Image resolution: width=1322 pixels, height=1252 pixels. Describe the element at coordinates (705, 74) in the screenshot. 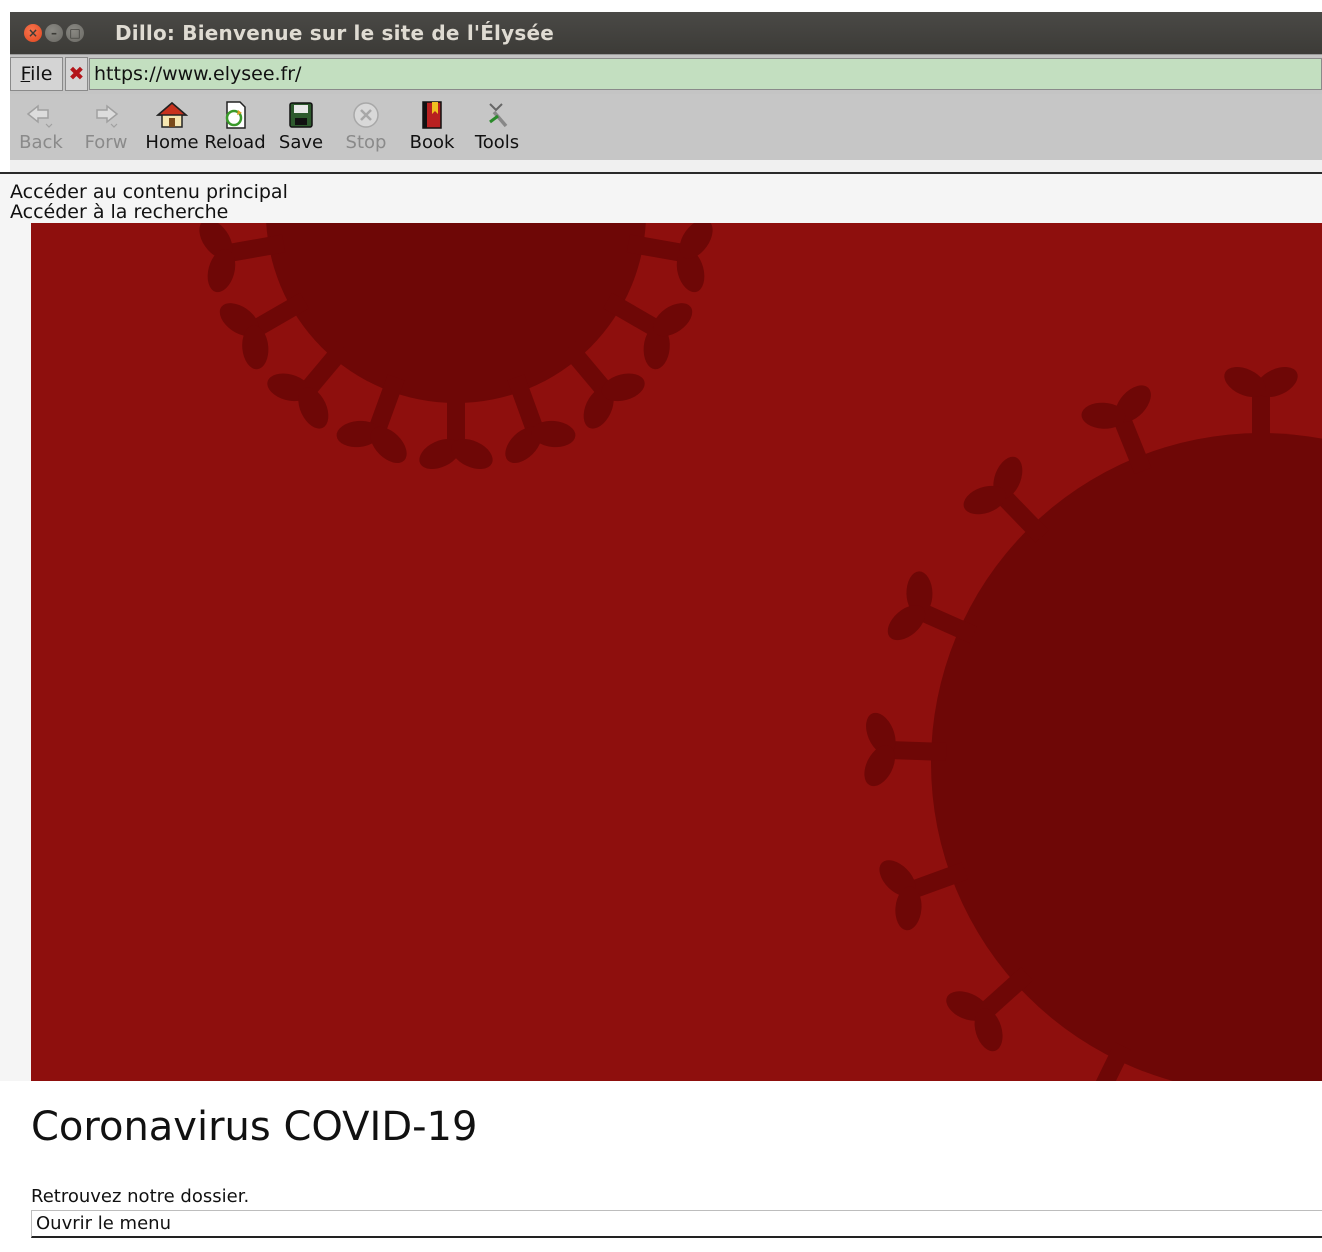

I see `url-input: https://www.elysee.fr/` at that location.